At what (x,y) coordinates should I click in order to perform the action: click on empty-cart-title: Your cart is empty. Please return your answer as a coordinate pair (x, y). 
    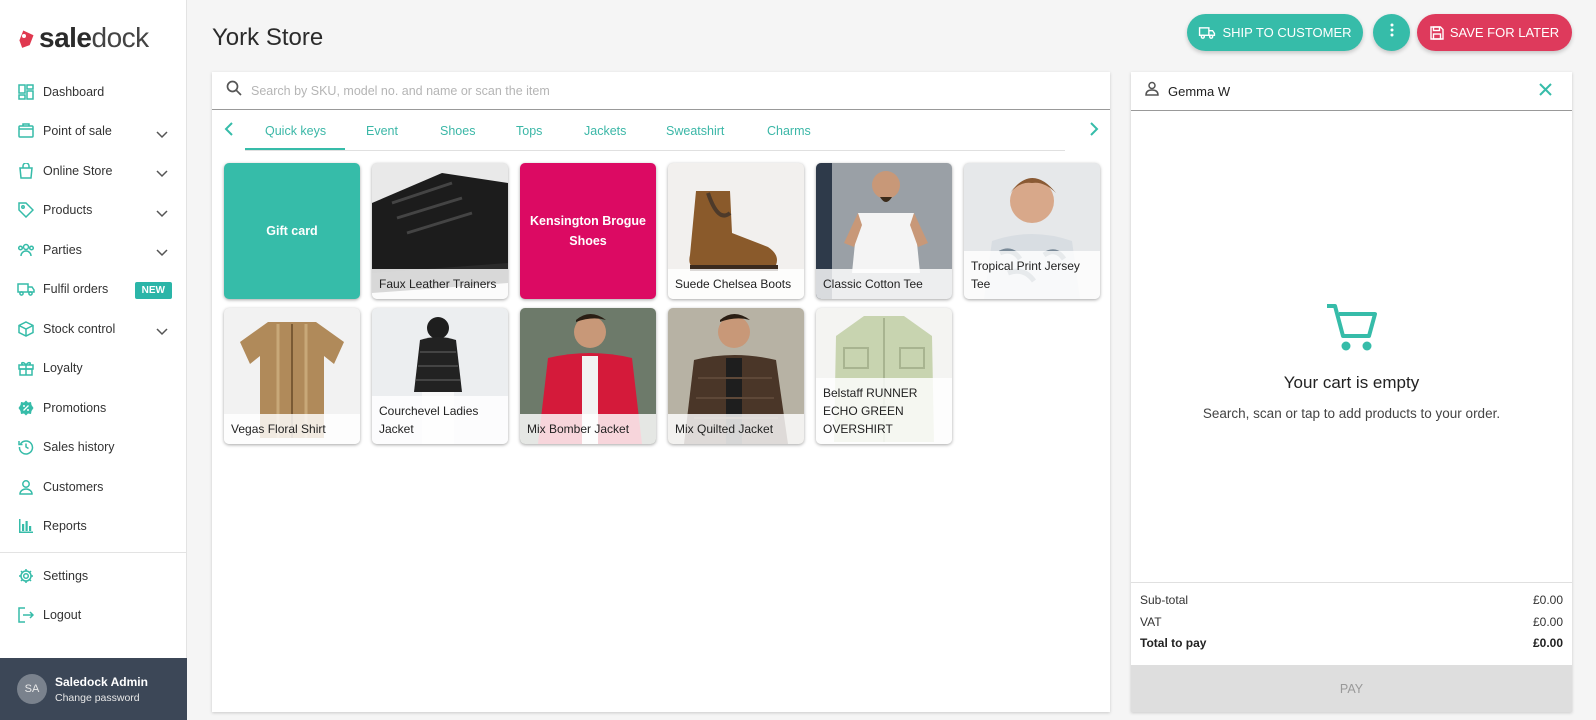
    Looking at the image, I should click on (1351, 382).